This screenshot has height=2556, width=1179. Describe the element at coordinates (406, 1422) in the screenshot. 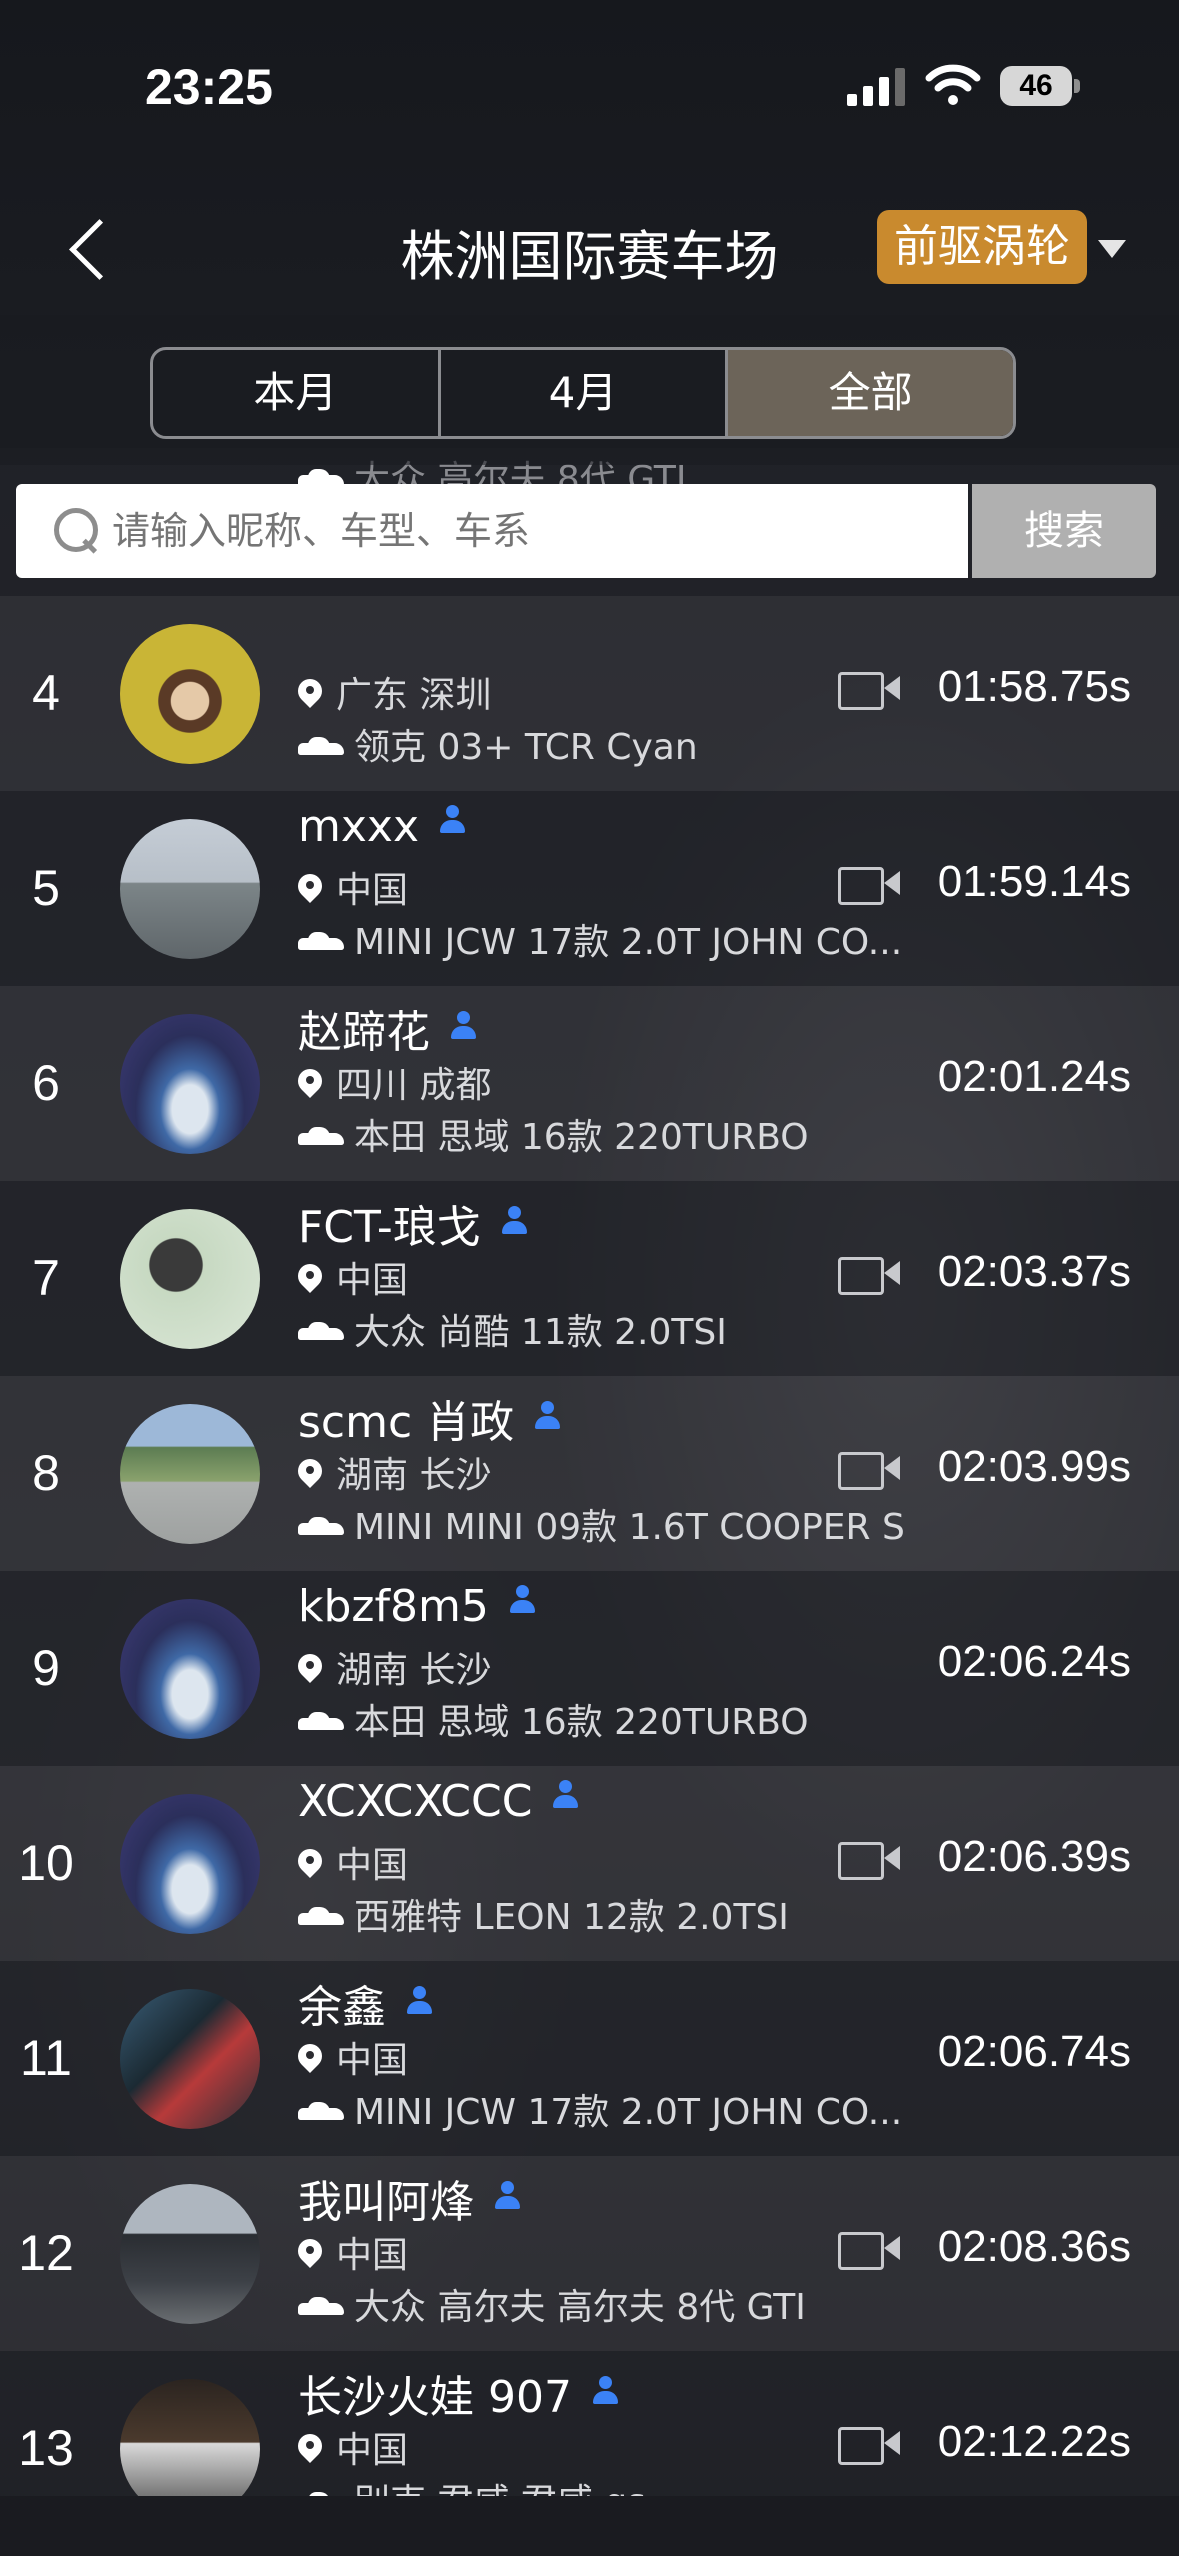

I see `user-name-text: scmc 肖政` at that location.